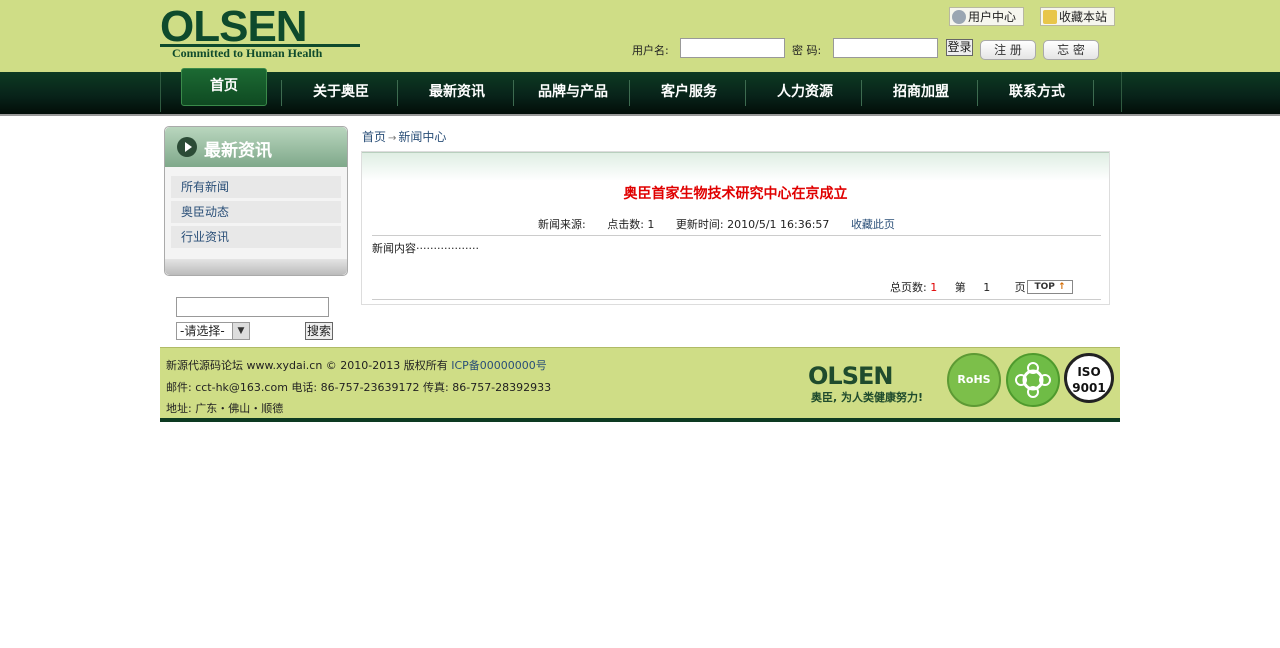  I want to click on chevron-down-icon: ▼, so click(240, 331).